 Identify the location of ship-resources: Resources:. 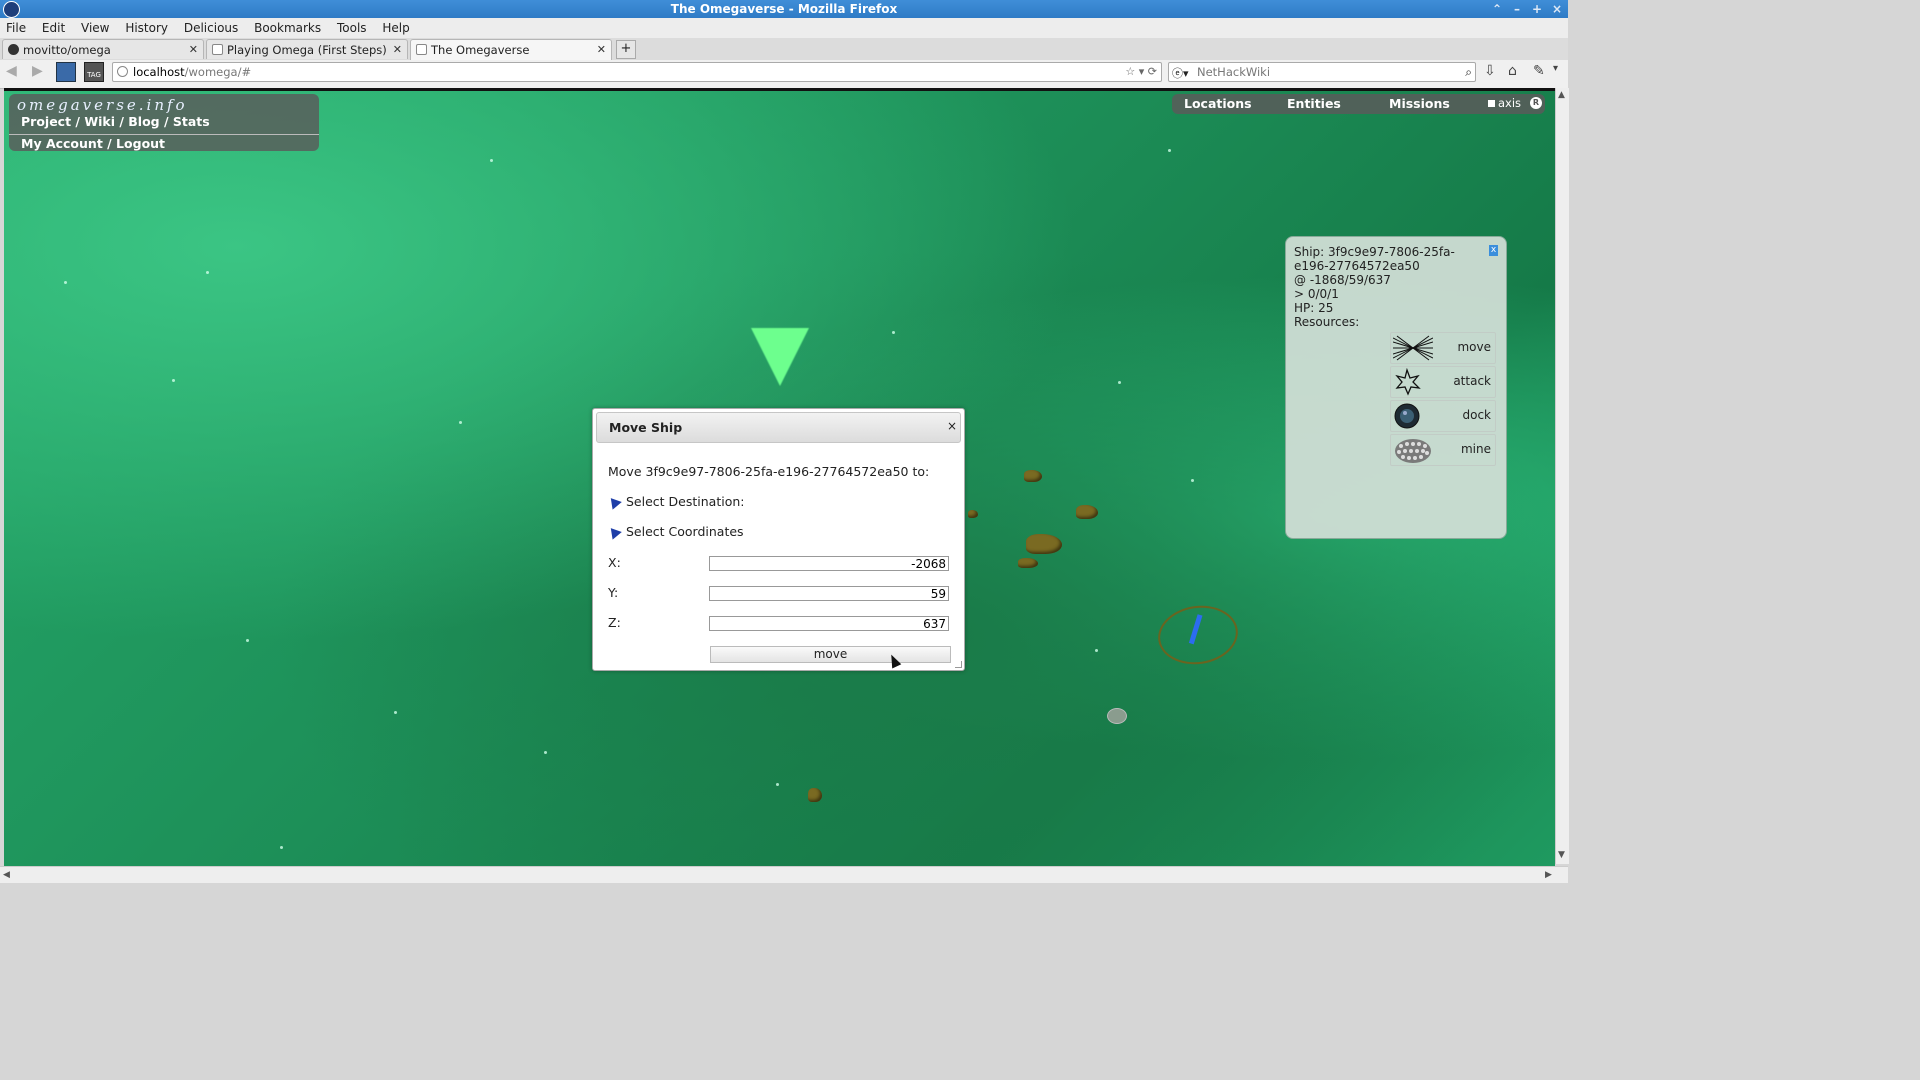
(1327, 322).